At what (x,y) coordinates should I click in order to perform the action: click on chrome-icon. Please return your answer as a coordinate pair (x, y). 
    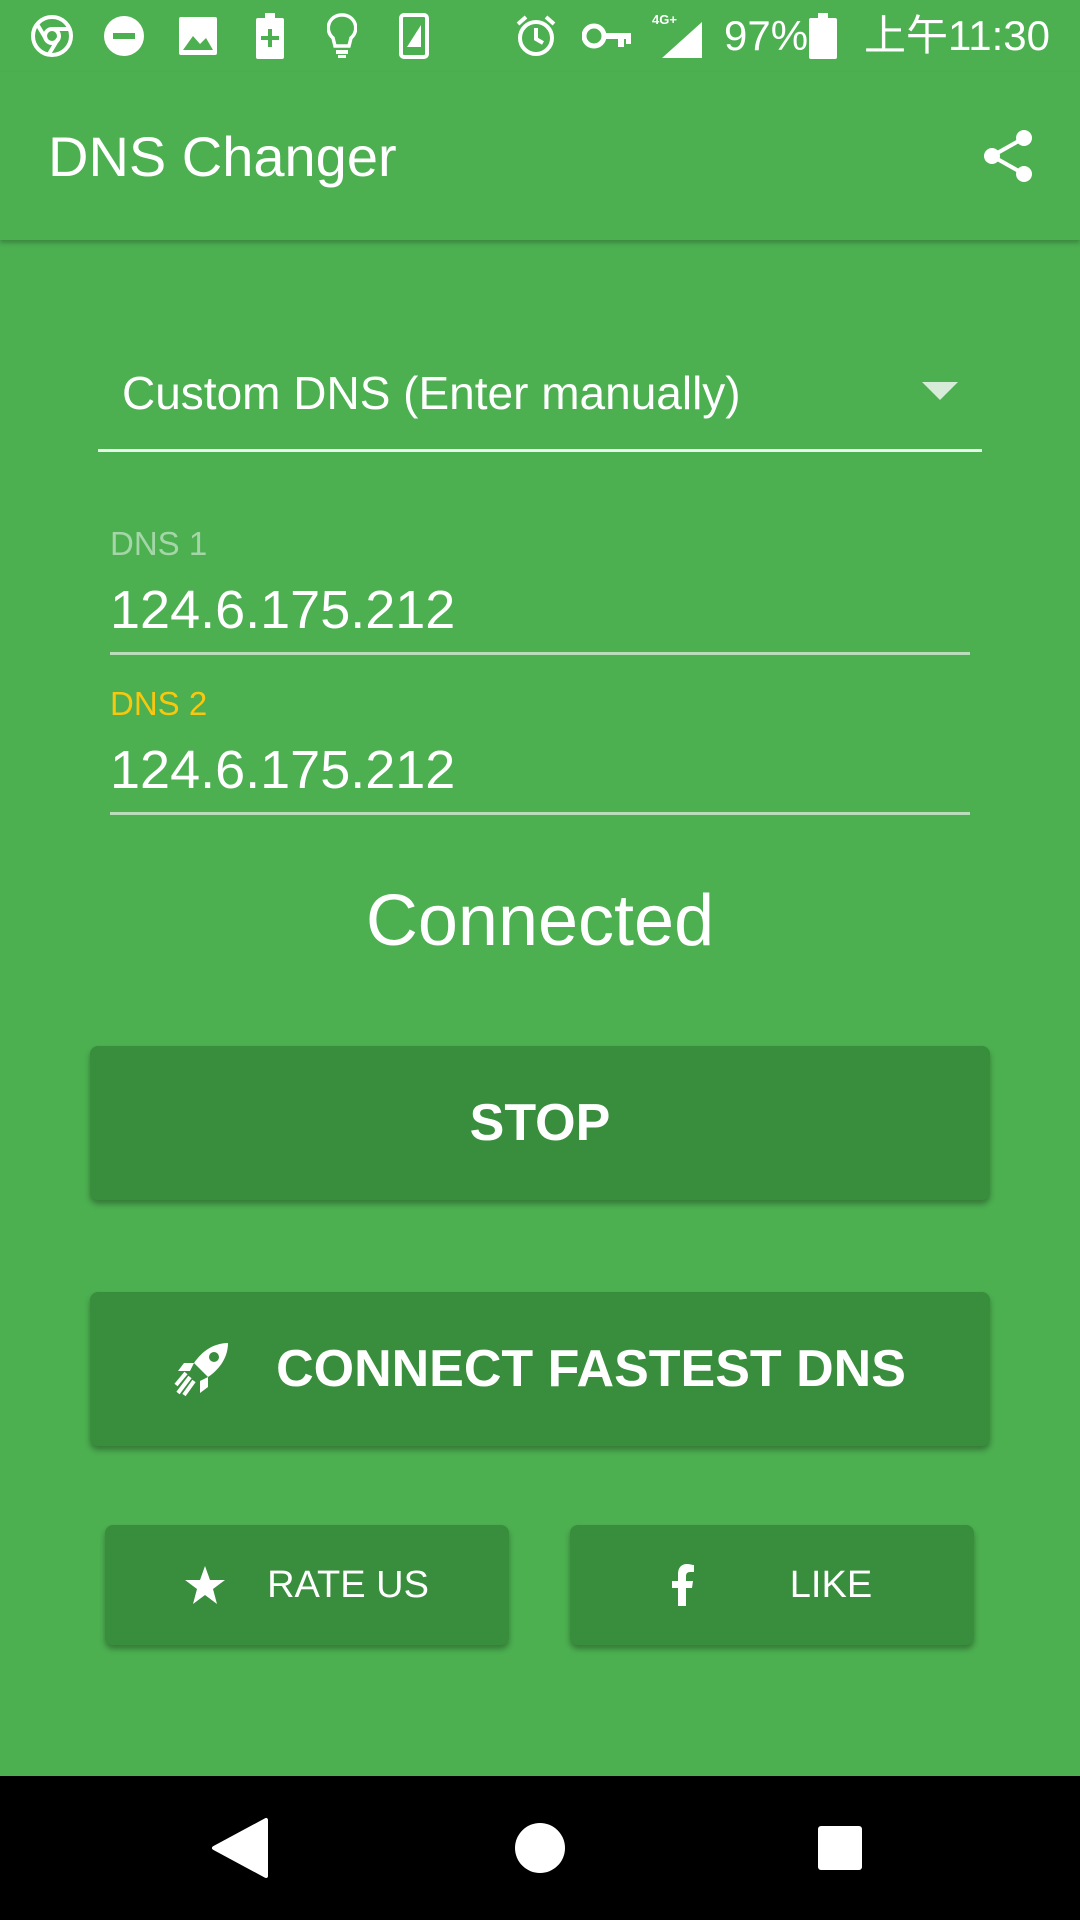
    Looking at the image, I should click on (52, 36).